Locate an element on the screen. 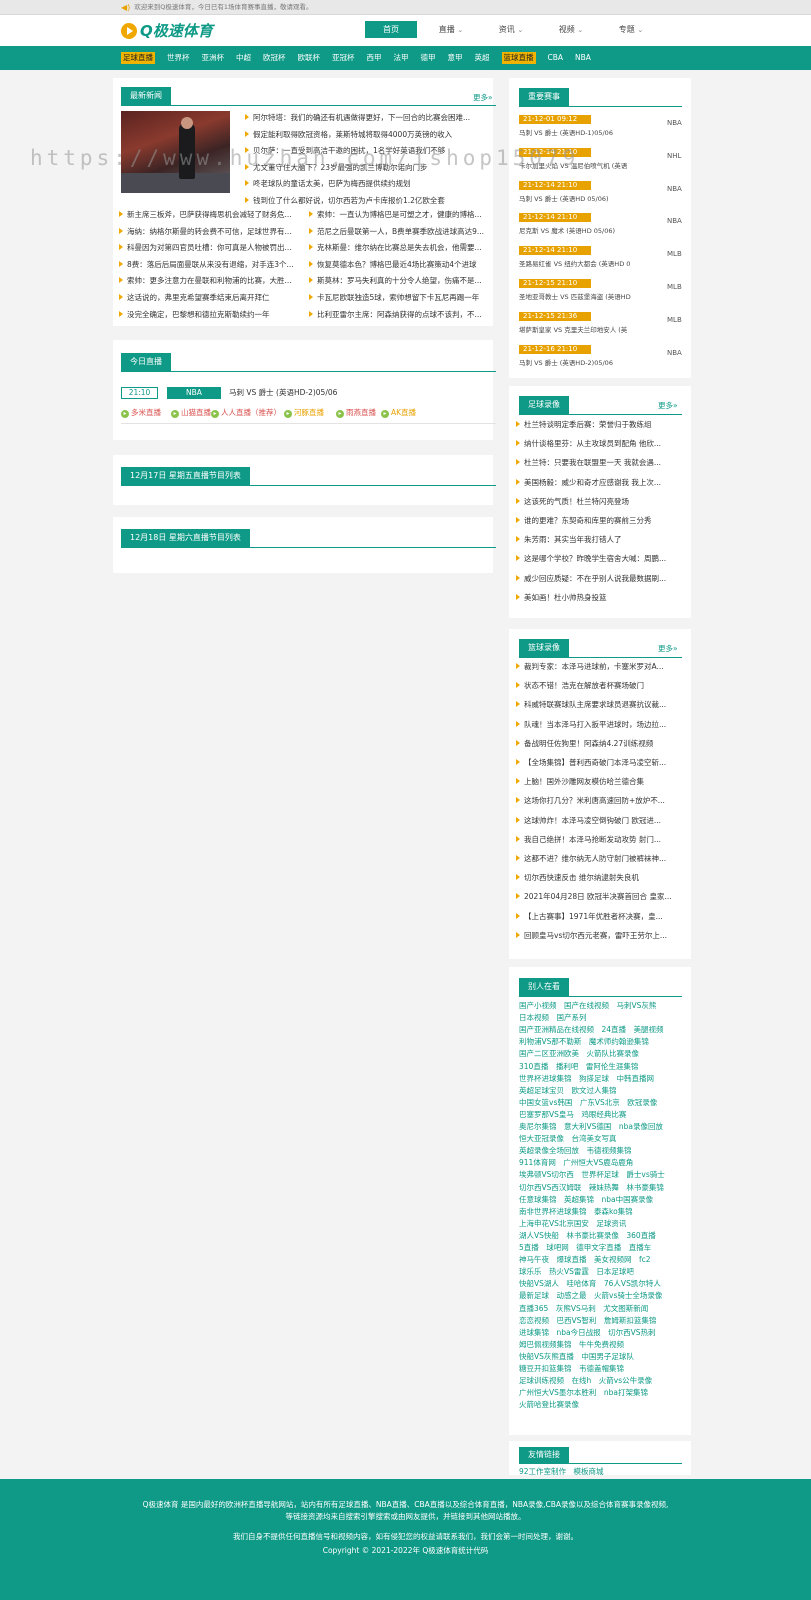 This screenshot has height=1600, width=811. basketball-video-item: 切尔西快速反击 维尔纳逮射失良机 is located at coordinates (599, 878).